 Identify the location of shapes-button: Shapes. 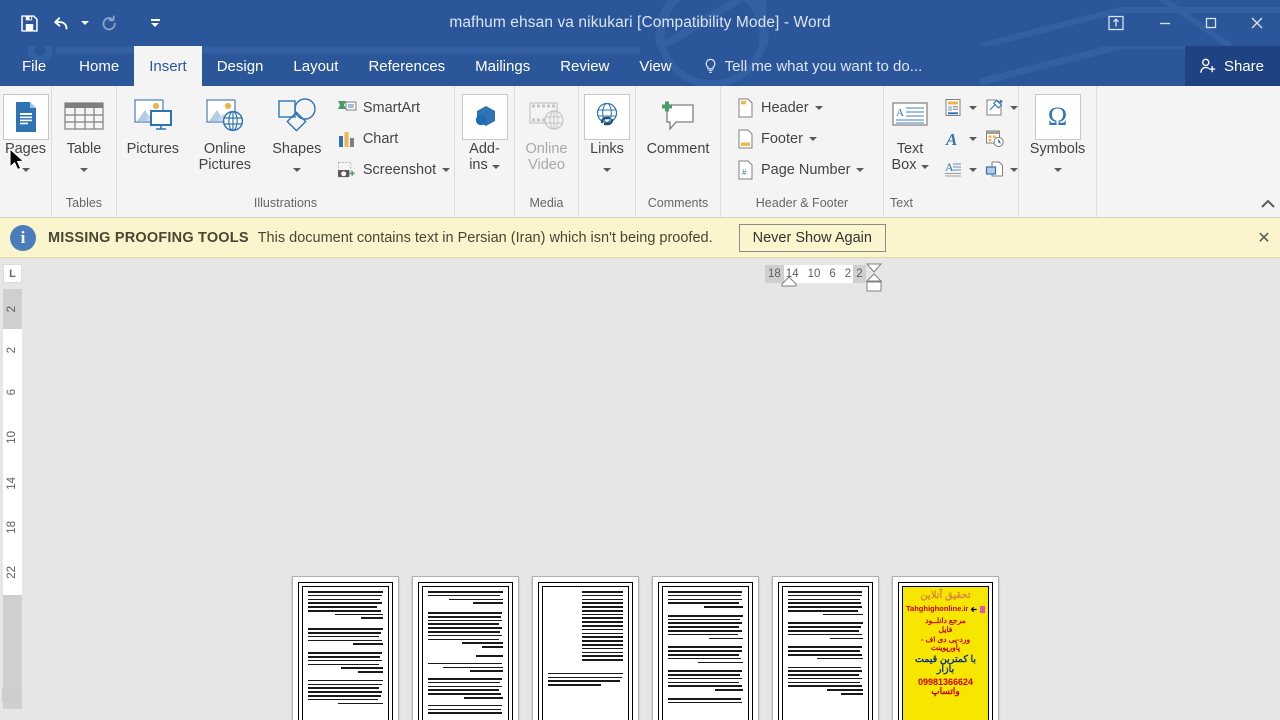
(297, 133).